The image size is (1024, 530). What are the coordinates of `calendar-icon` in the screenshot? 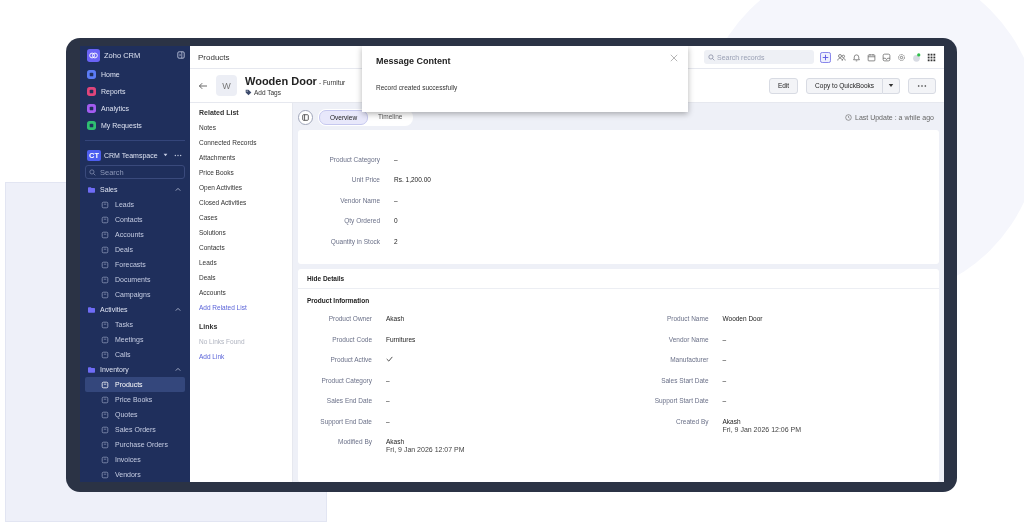 It's located at (871, 57).